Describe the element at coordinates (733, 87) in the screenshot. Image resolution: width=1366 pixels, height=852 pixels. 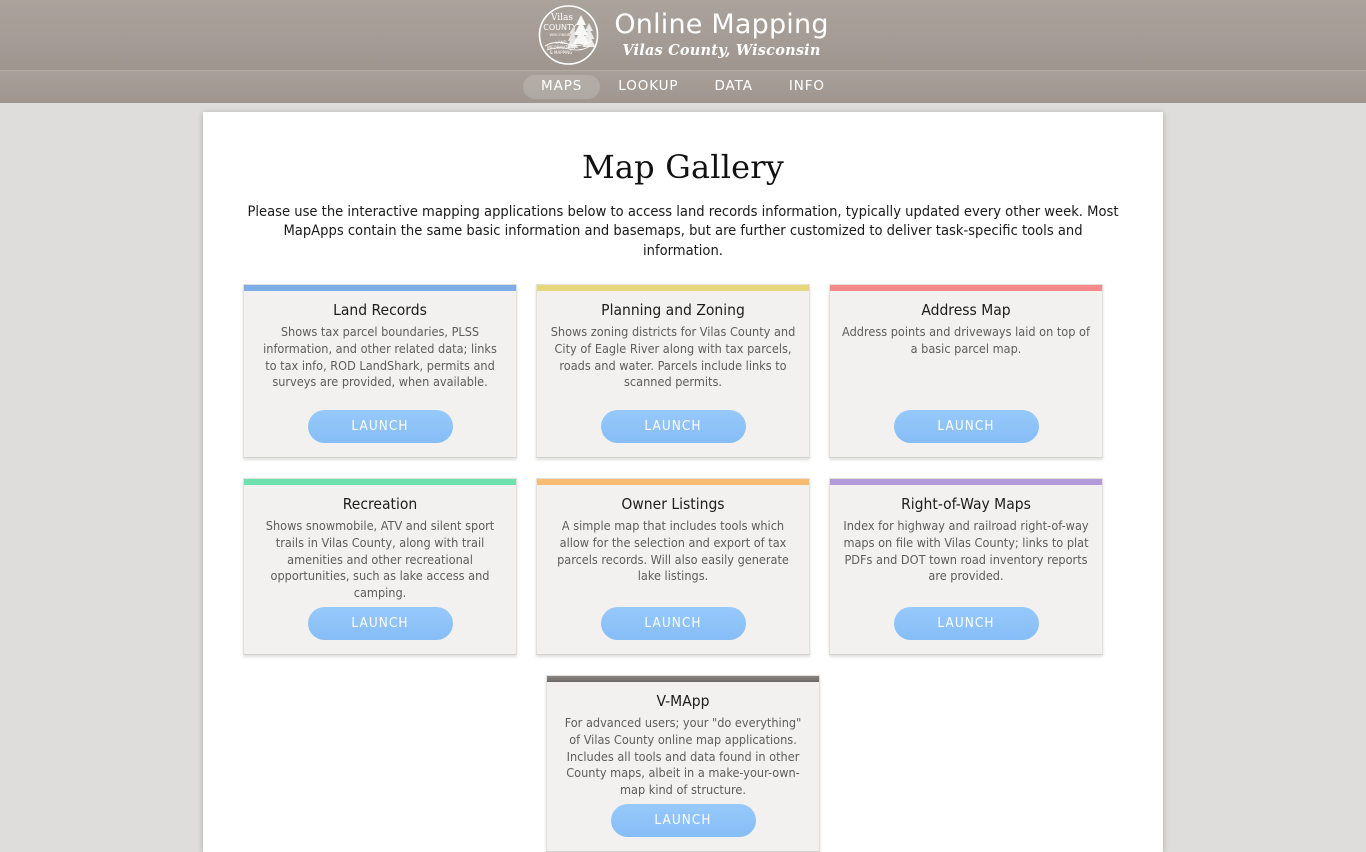
I see `nav-item-data: DATA` at that location.